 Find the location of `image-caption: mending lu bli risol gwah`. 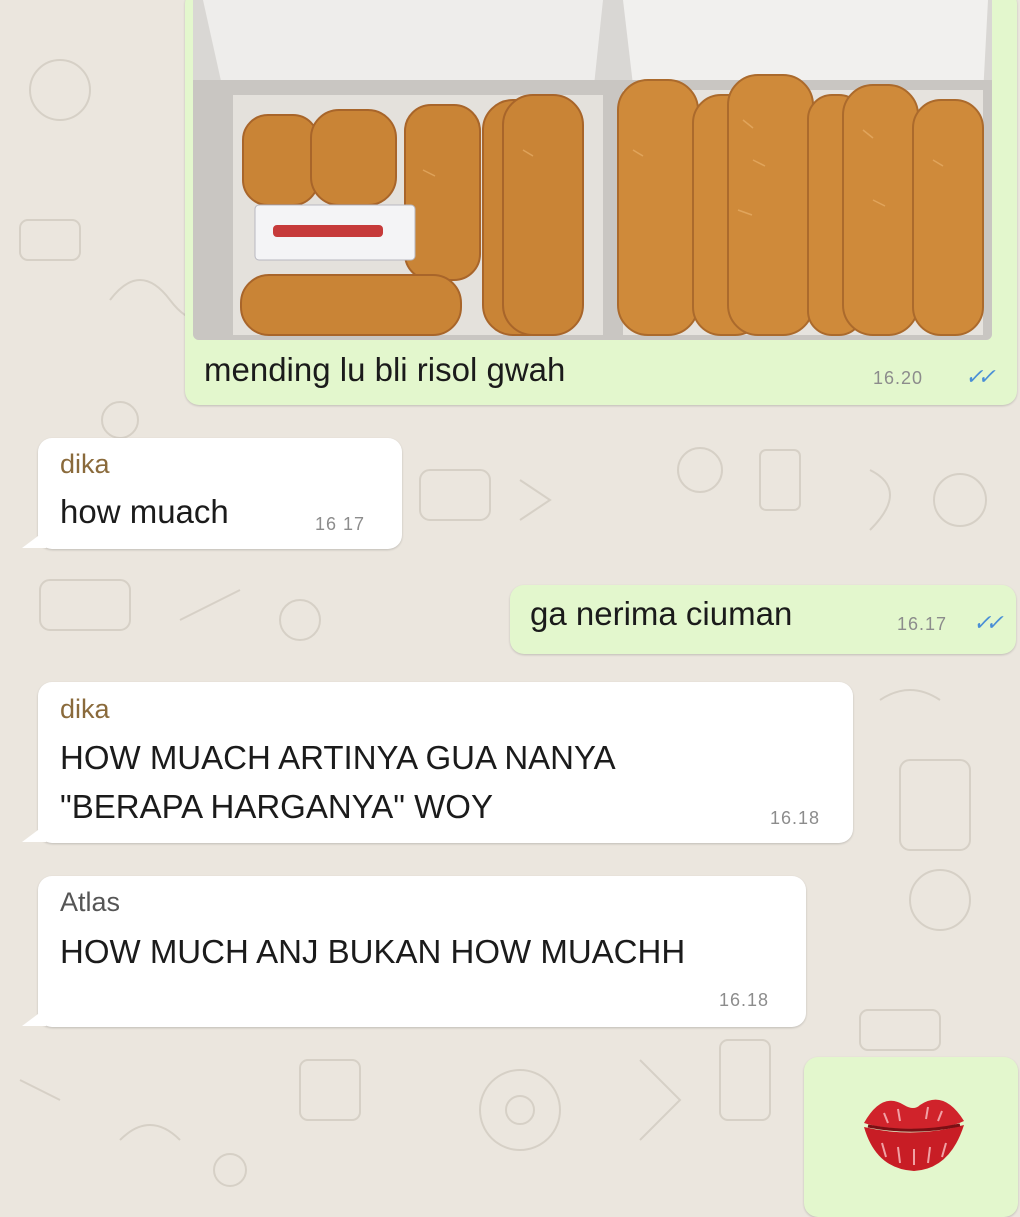

image-caption: mending lu bli risol gwah is located at coordinates (385, 369).